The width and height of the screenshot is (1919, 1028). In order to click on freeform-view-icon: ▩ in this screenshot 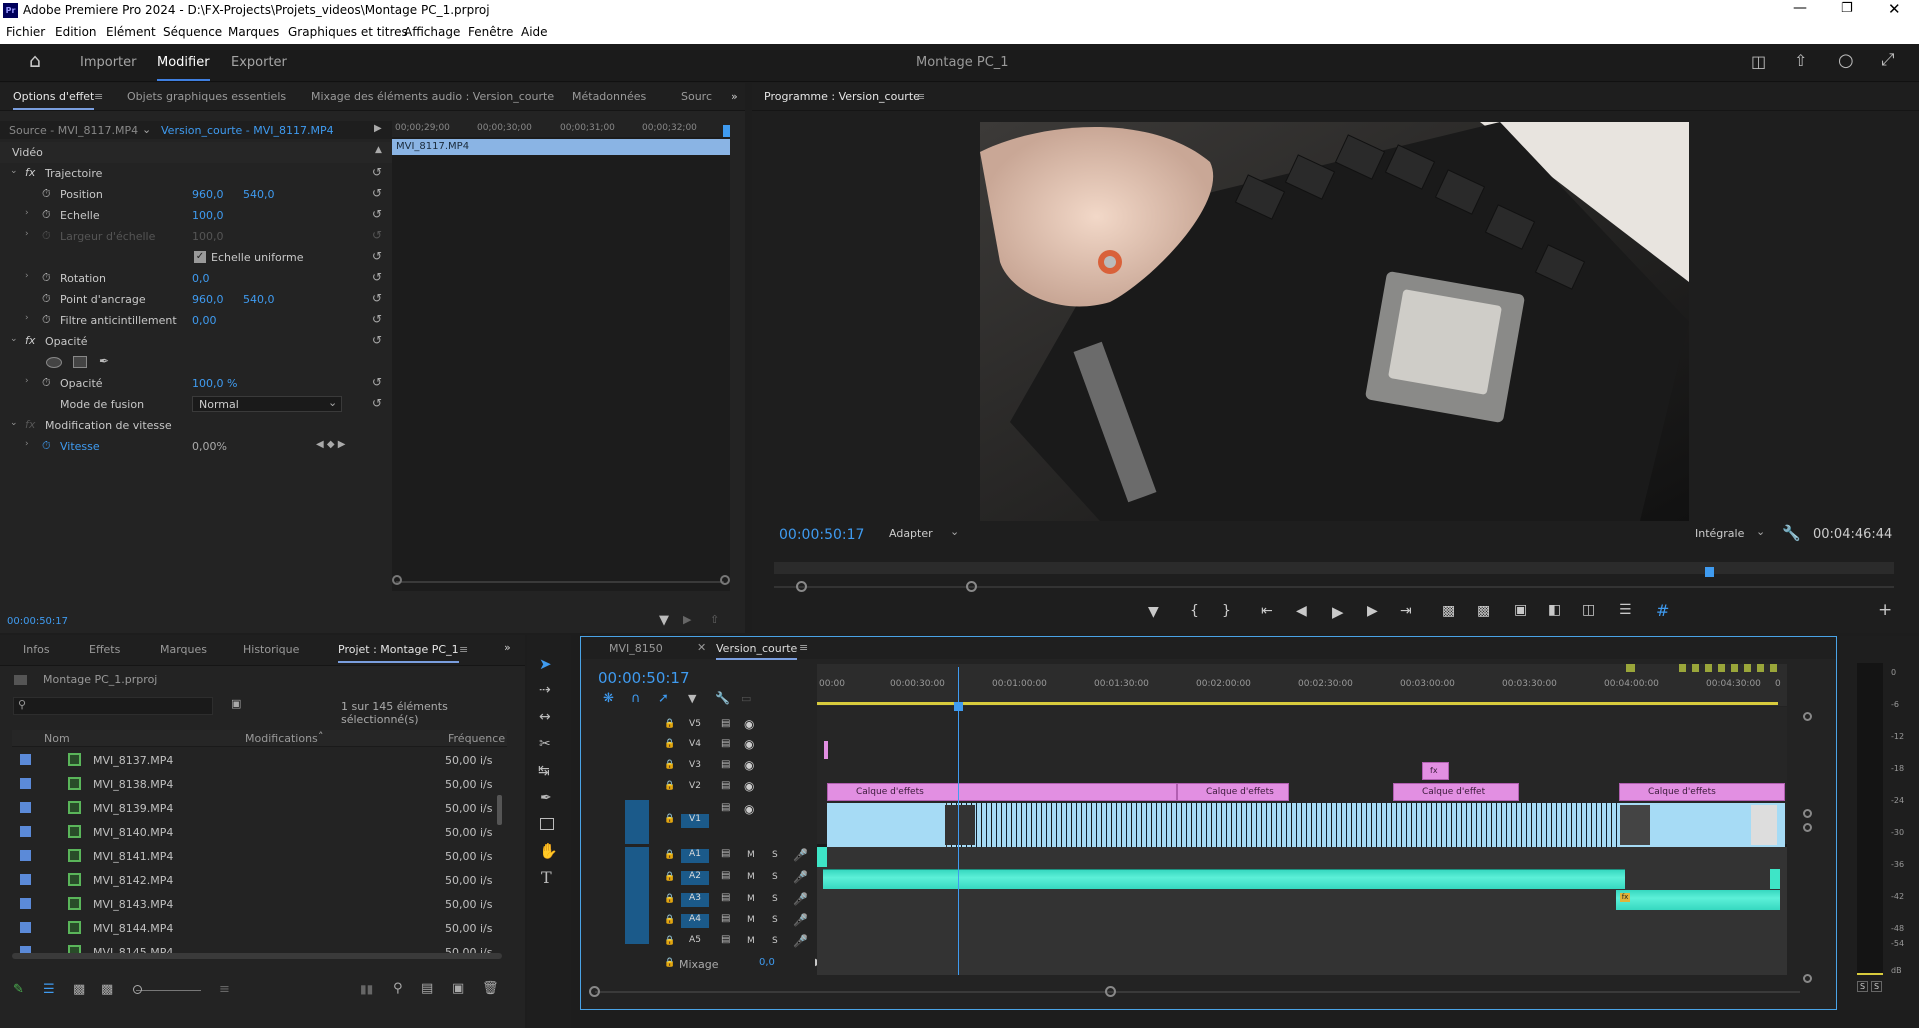, I will do `click(107, 989)`.